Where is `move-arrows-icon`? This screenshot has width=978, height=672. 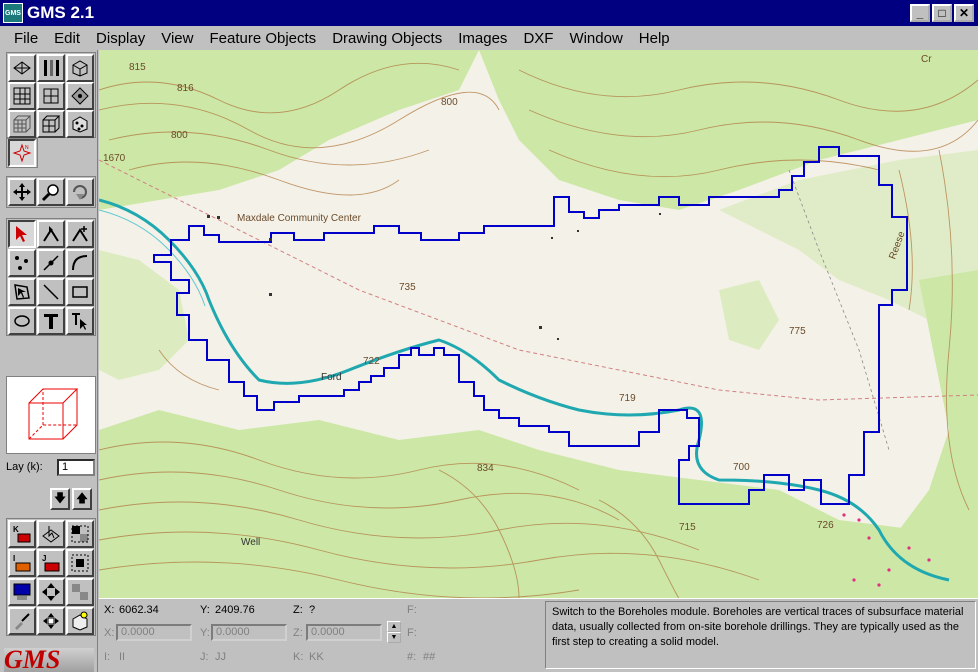 move-arrows-icon is located at coordinates (51, 592).